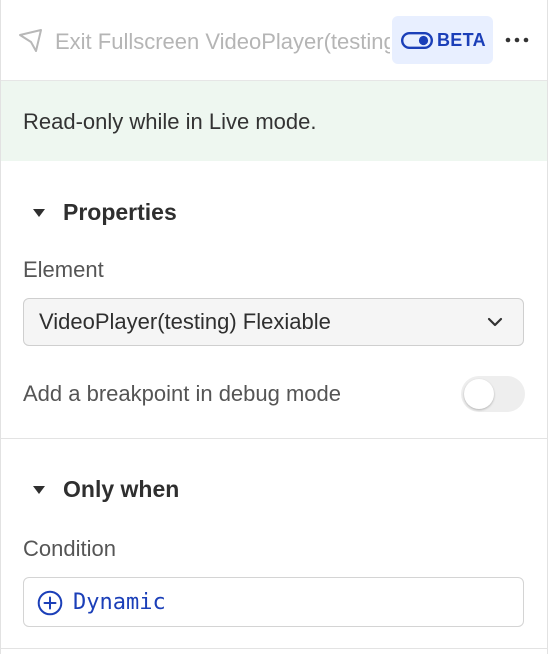  Describe the element at coordinates (461, 40) in the screenshot. I see `beta-label: BETA` at that location.